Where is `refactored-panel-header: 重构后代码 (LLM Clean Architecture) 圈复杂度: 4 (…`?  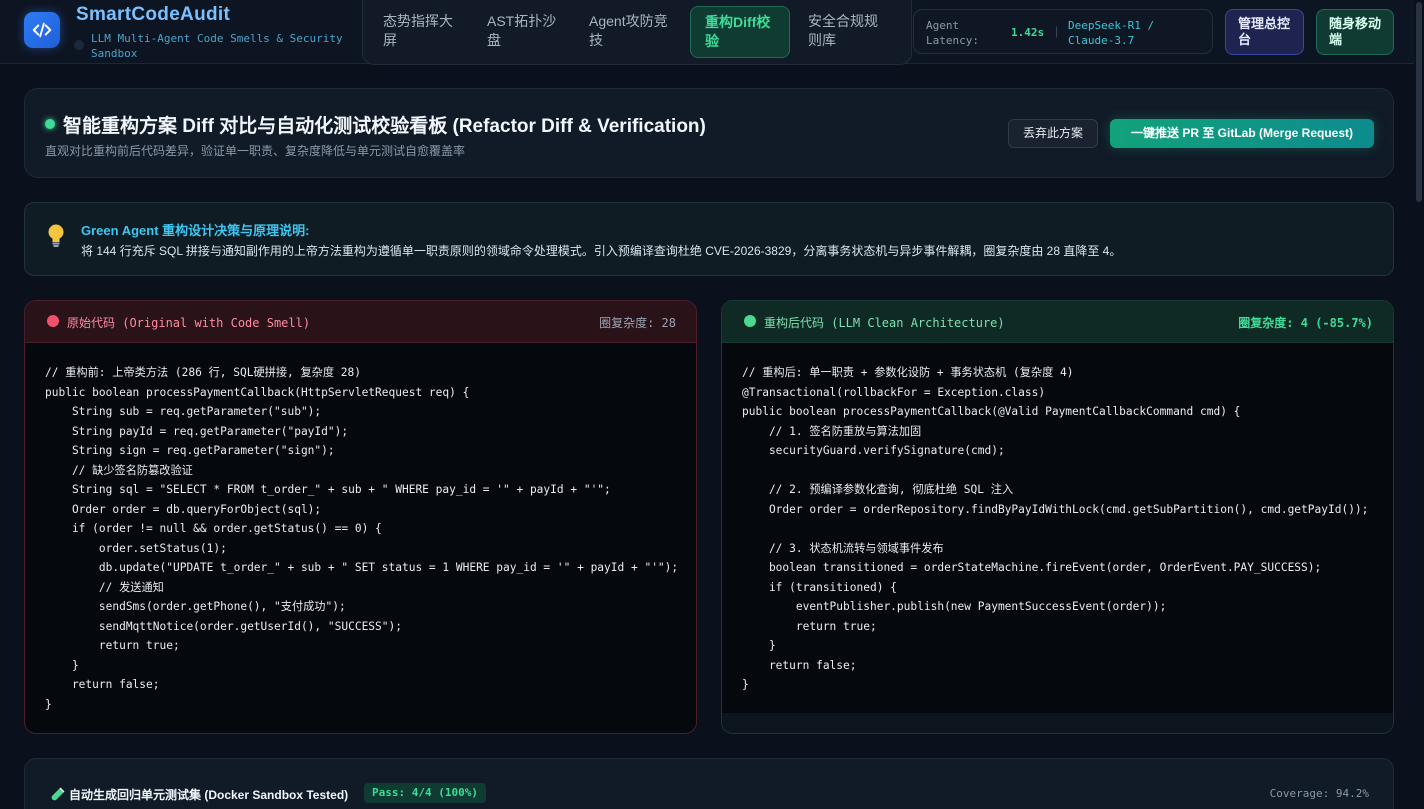 refactored-panel-header: 重构后代码 (LLM Clean Architecture) 圈复杂度: 4 (… is located at coordinates (1057, 322).